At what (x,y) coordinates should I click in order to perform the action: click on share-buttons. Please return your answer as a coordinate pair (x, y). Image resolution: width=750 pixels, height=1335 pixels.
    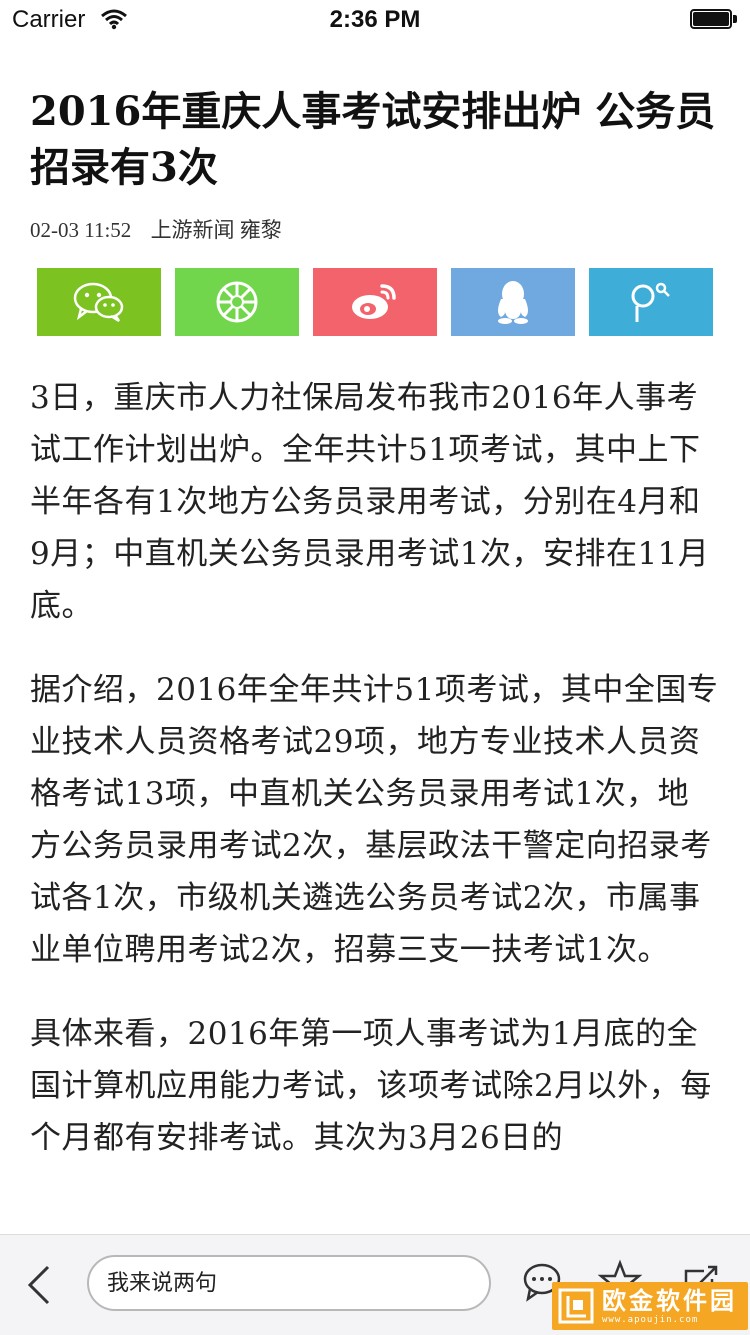
    Looking at the image, I should click on (375, 302).